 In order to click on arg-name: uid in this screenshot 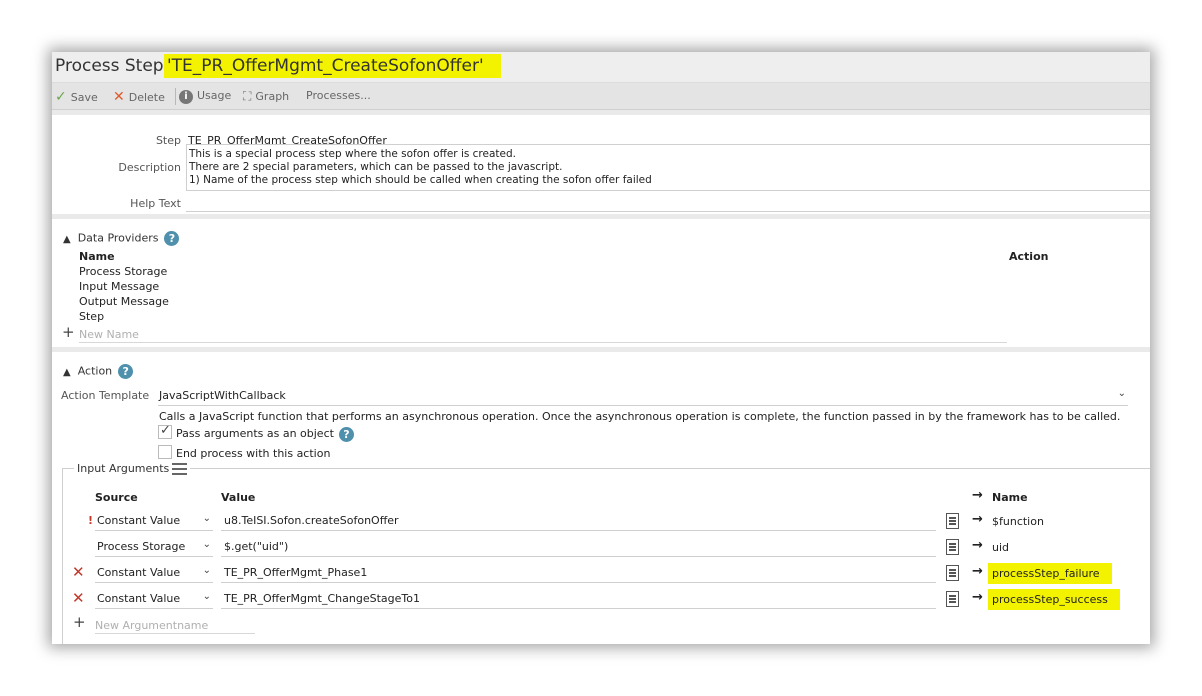, I will do `click(1000, 547)`.